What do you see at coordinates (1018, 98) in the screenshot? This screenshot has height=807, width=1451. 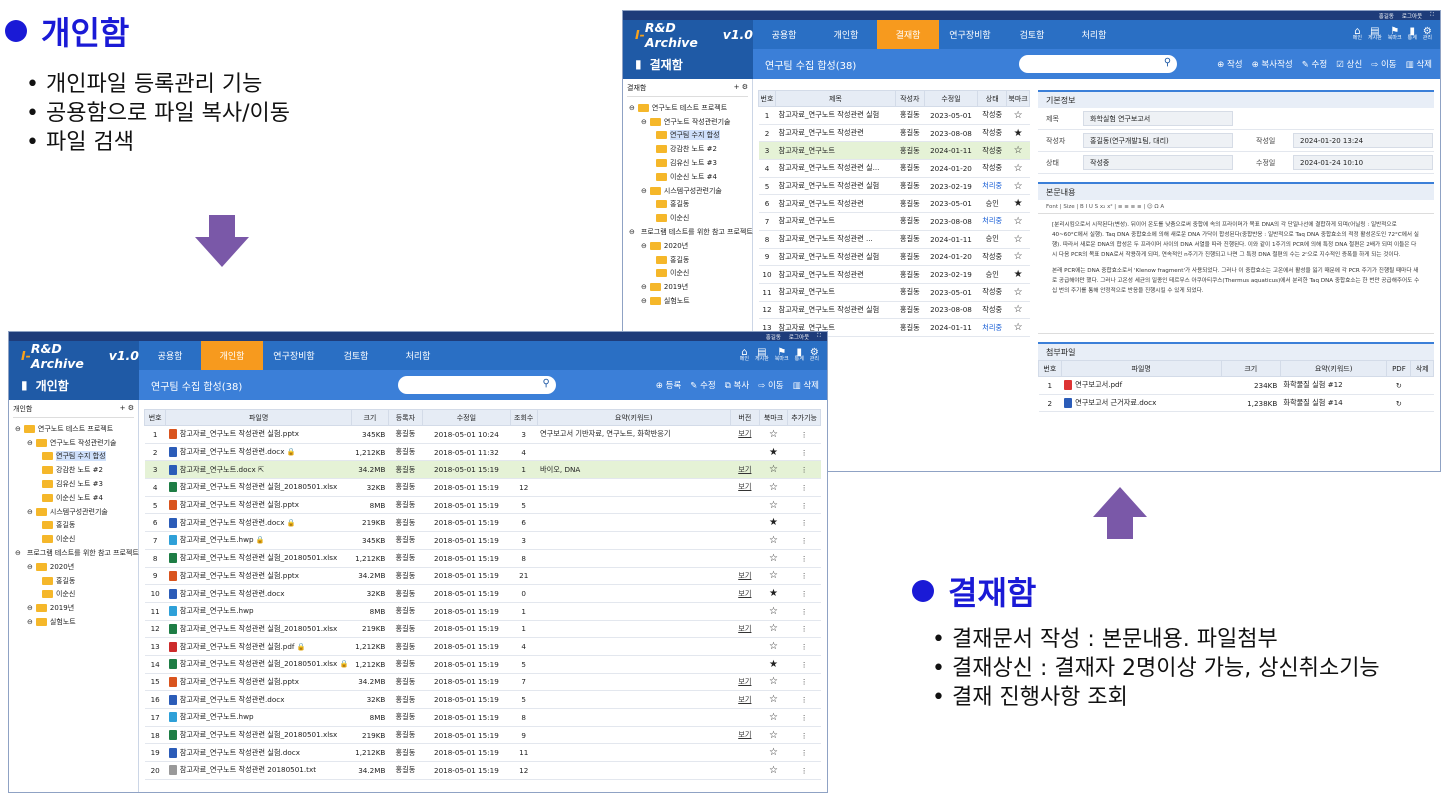 I see `column-header: 북마크` at bounding box center [1018, 98].